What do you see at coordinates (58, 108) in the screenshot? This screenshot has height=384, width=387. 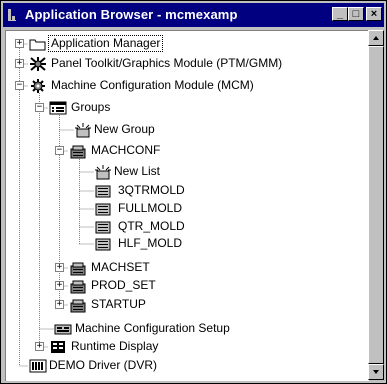 I see `list-grid-icon` at bounding box center [58, 108].